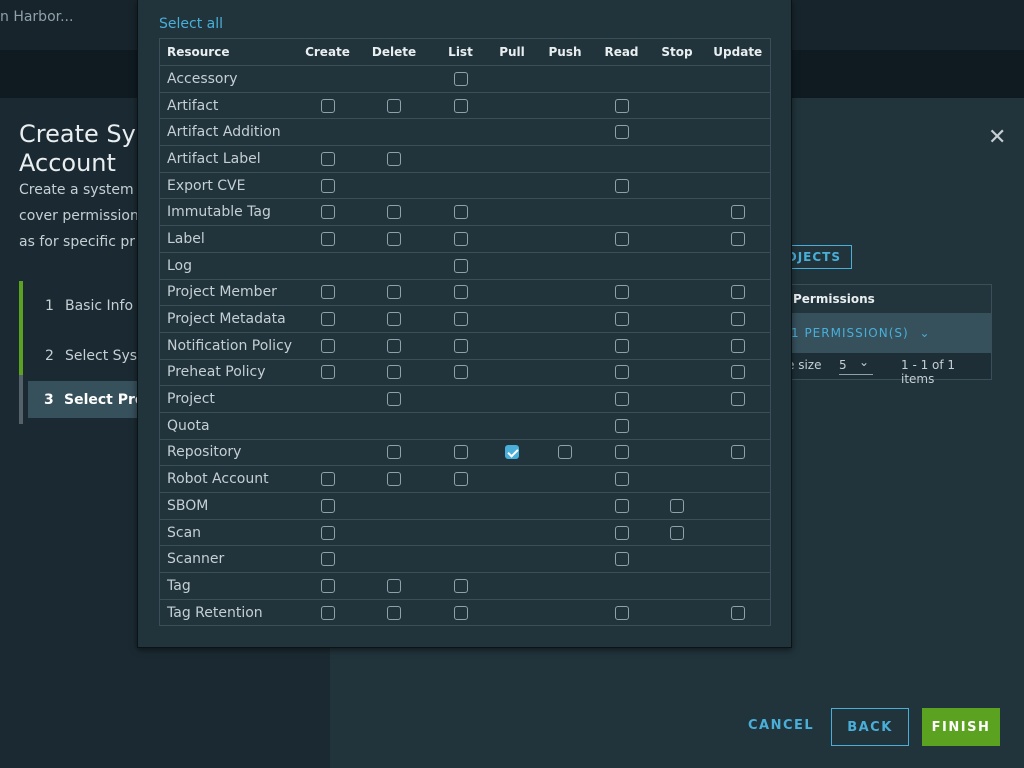 This screenshot has width=1024, height=768. Describe the element at coordinates (229, 586) in the screenshot. I see `resource-name: Tag` at that location.